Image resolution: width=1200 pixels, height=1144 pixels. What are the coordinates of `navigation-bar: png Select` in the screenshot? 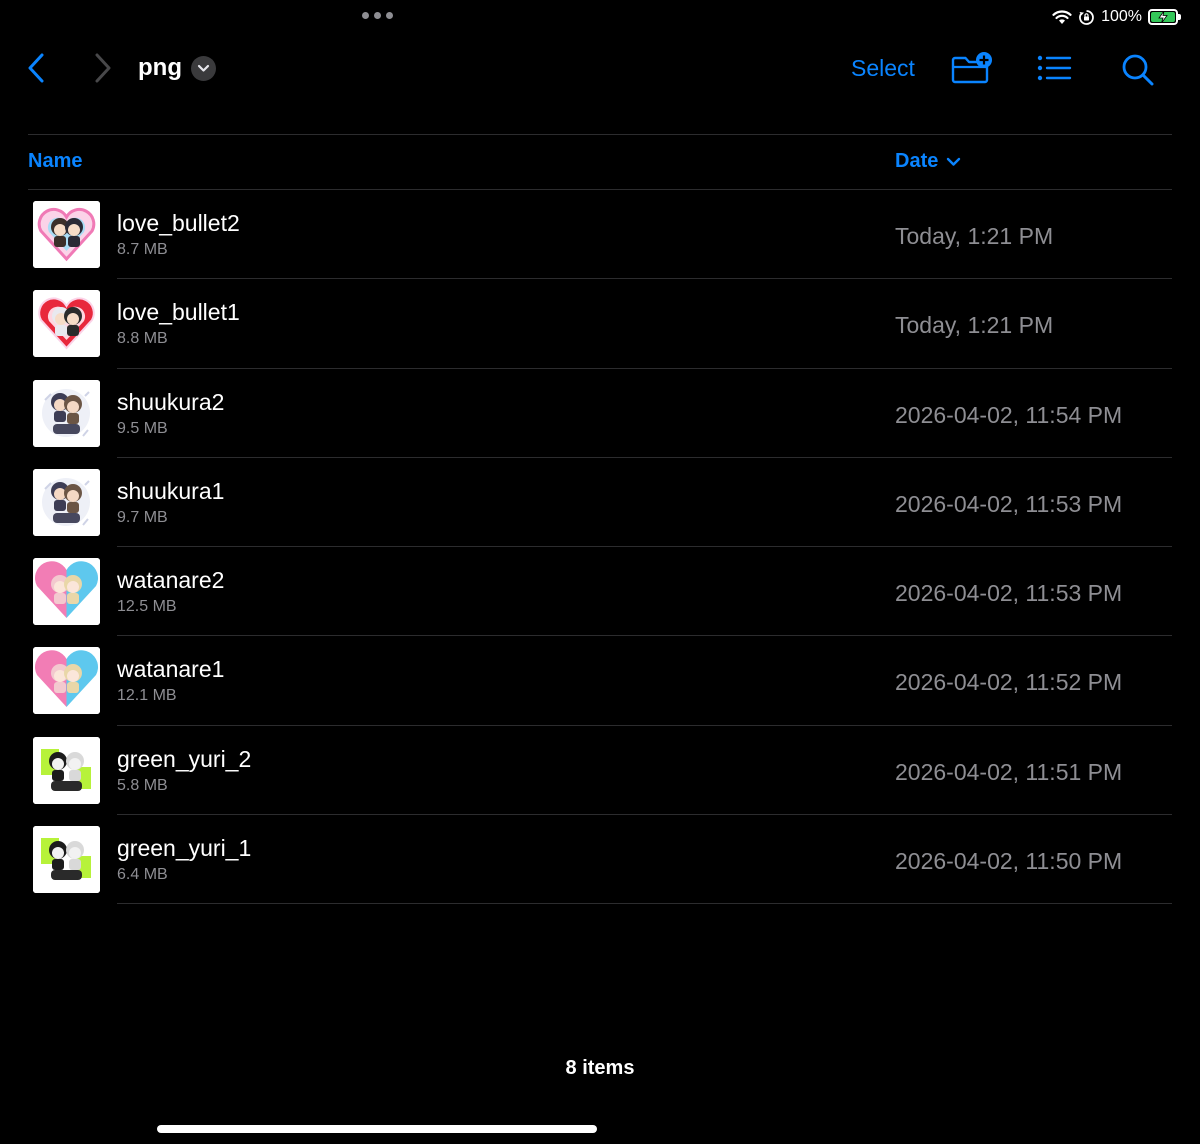 It's located at (600, 69).